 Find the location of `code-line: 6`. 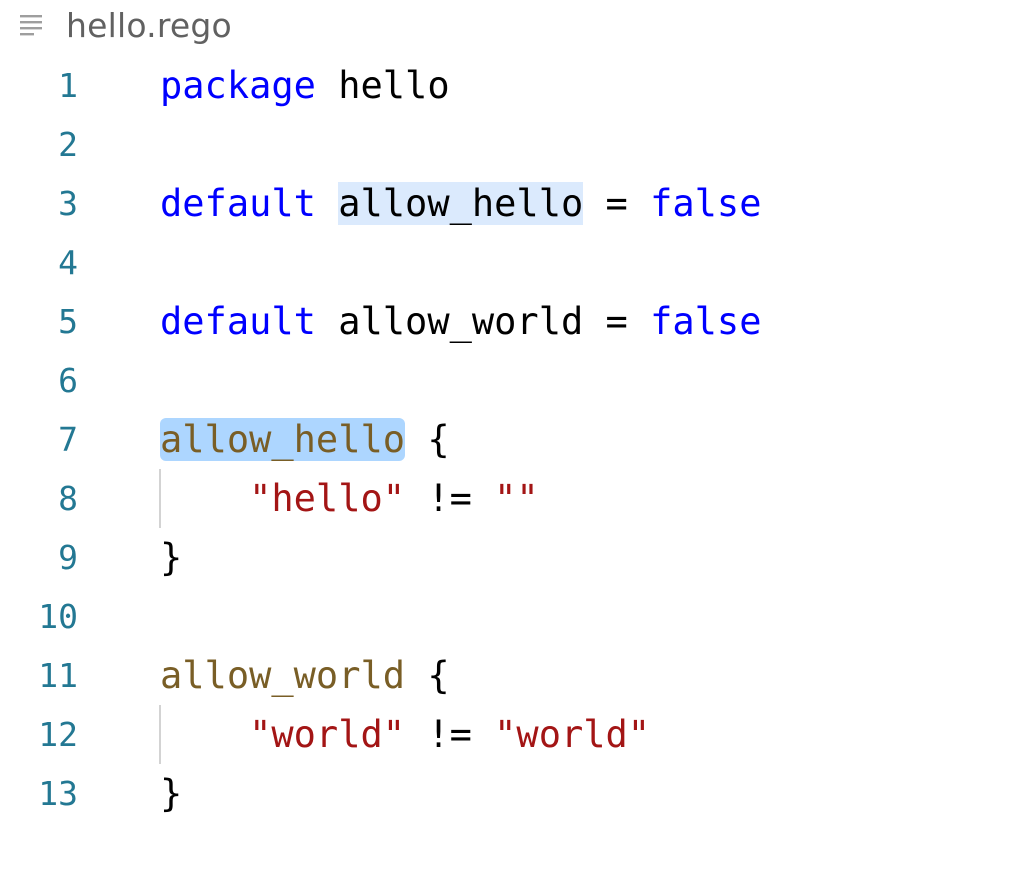

code-line: 6 is located at coordinates (507, 380).